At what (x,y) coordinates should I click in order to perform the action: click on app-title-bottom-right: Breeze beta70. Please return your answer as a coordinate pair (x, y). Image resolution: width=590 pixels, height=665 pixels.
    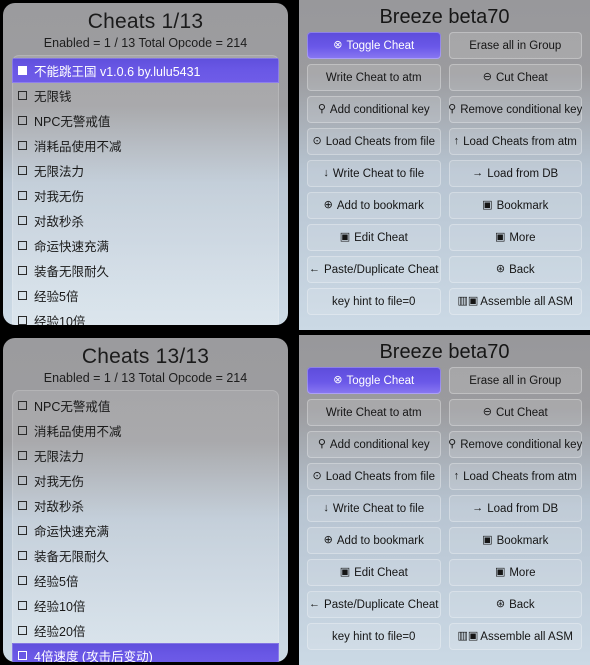
    Looking at the image, I should click on (444, 352).